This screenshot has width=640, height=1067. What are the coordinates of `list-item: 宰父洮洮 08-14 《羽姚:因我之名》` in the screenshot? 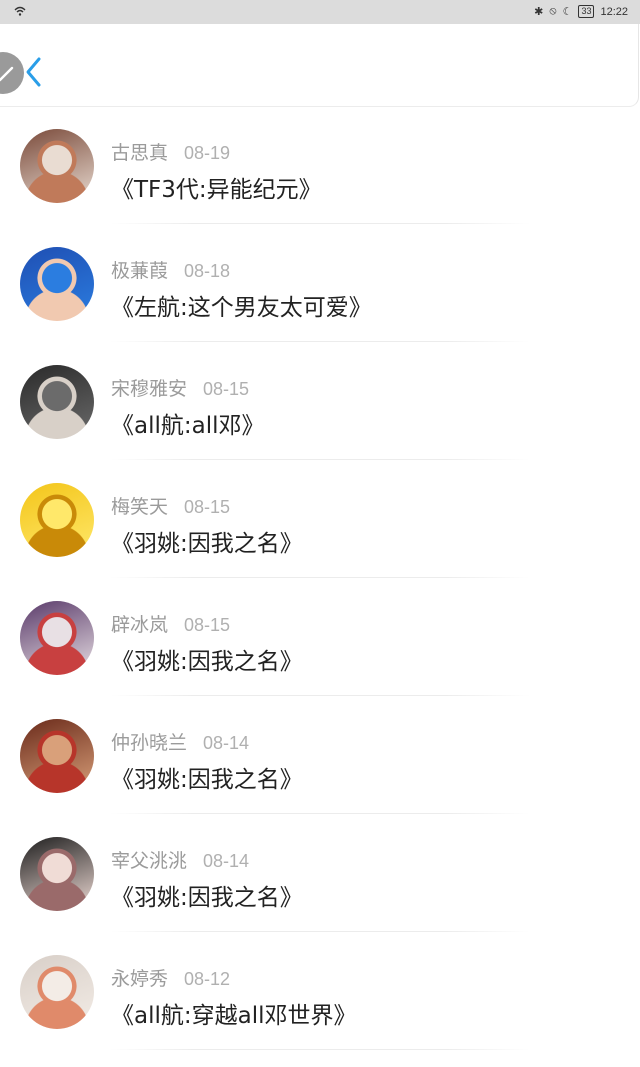 It's located at (320, 873).